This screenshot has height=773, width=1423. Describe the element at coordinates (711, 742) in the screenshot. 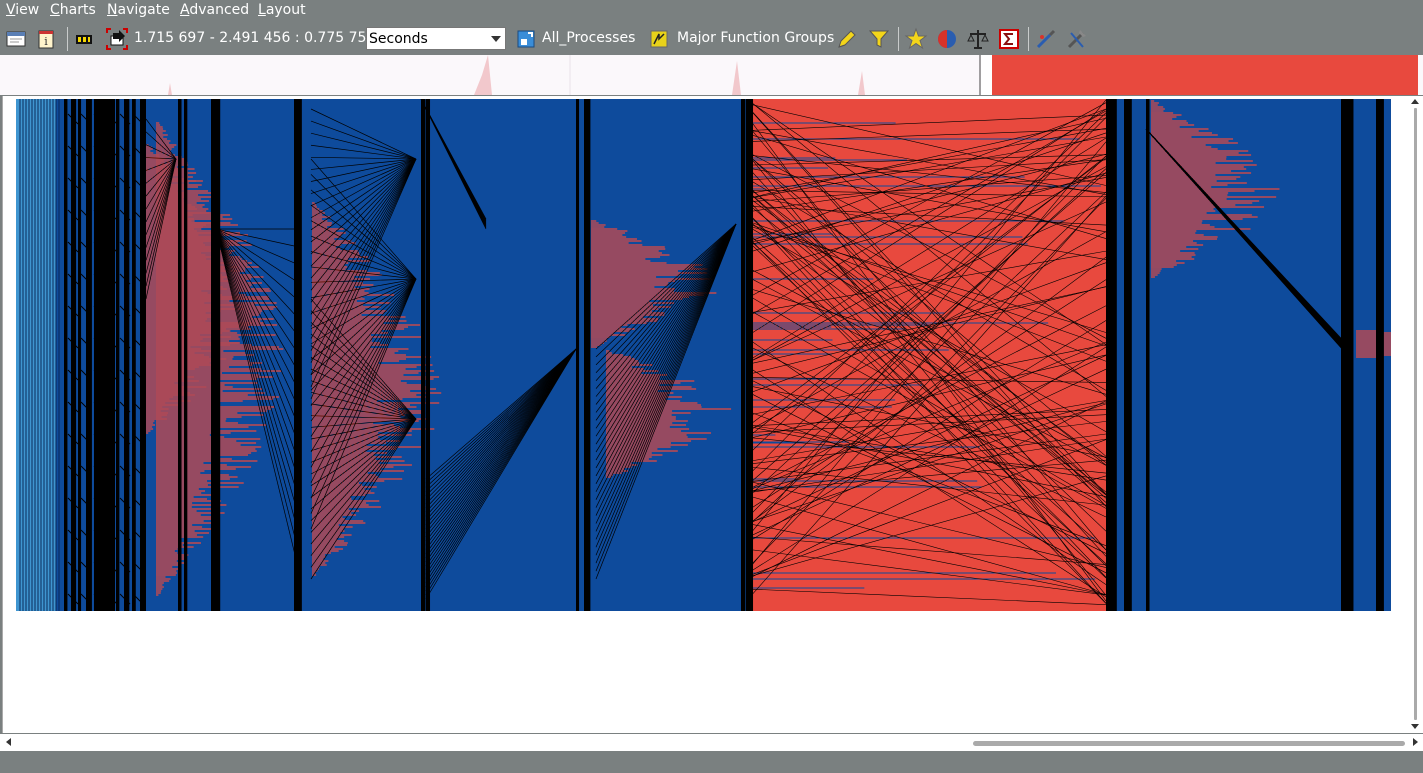

I see `horizontal-scrollbar` at that location.